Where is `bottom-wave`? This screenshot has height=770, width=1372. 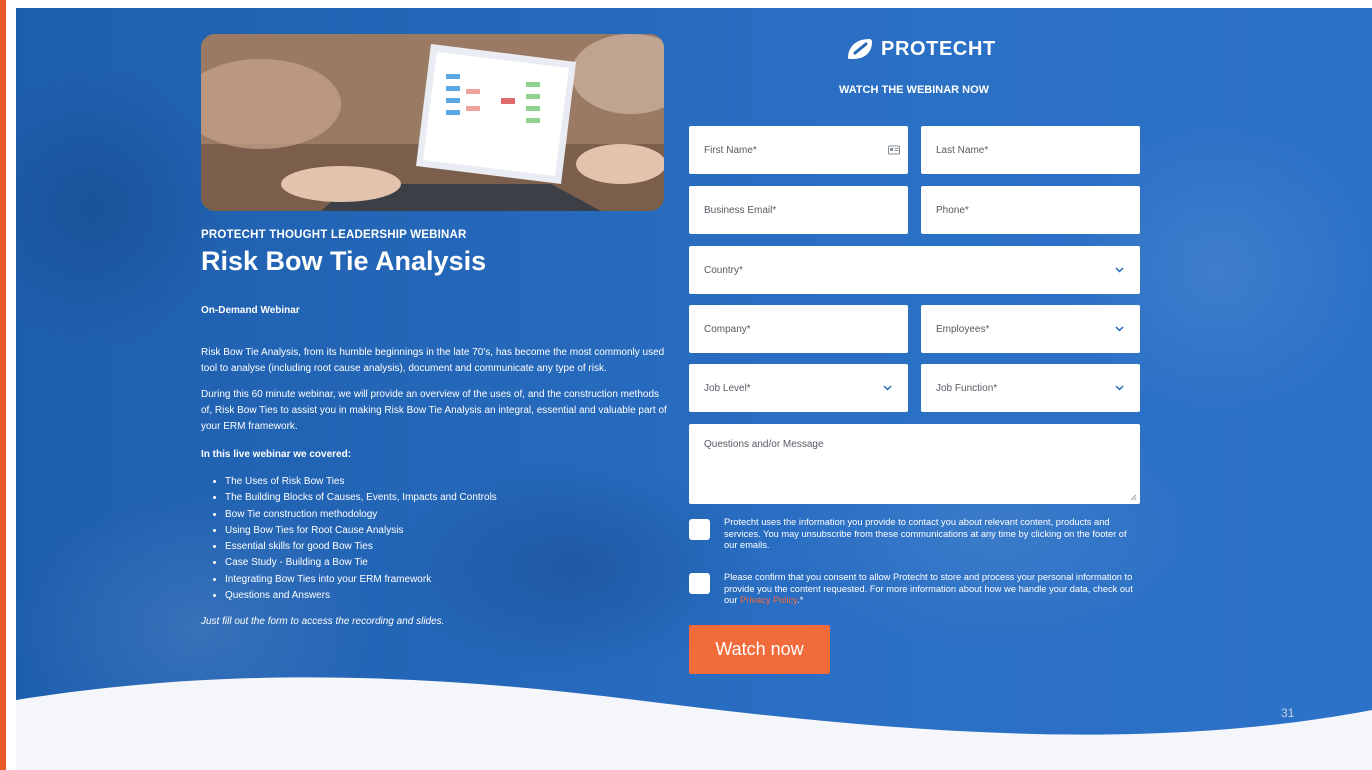
bottom-wave is located at coordinates (694, 723).